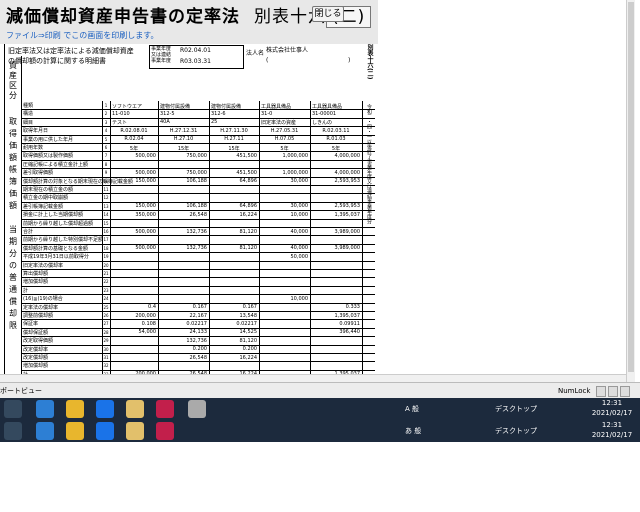 Image resolution: width=640 pixels, height=512 pixels. Describe the element at coordinates (234, 106) in the screenshot. I see `table-cell: 建物付属設備` at that location.